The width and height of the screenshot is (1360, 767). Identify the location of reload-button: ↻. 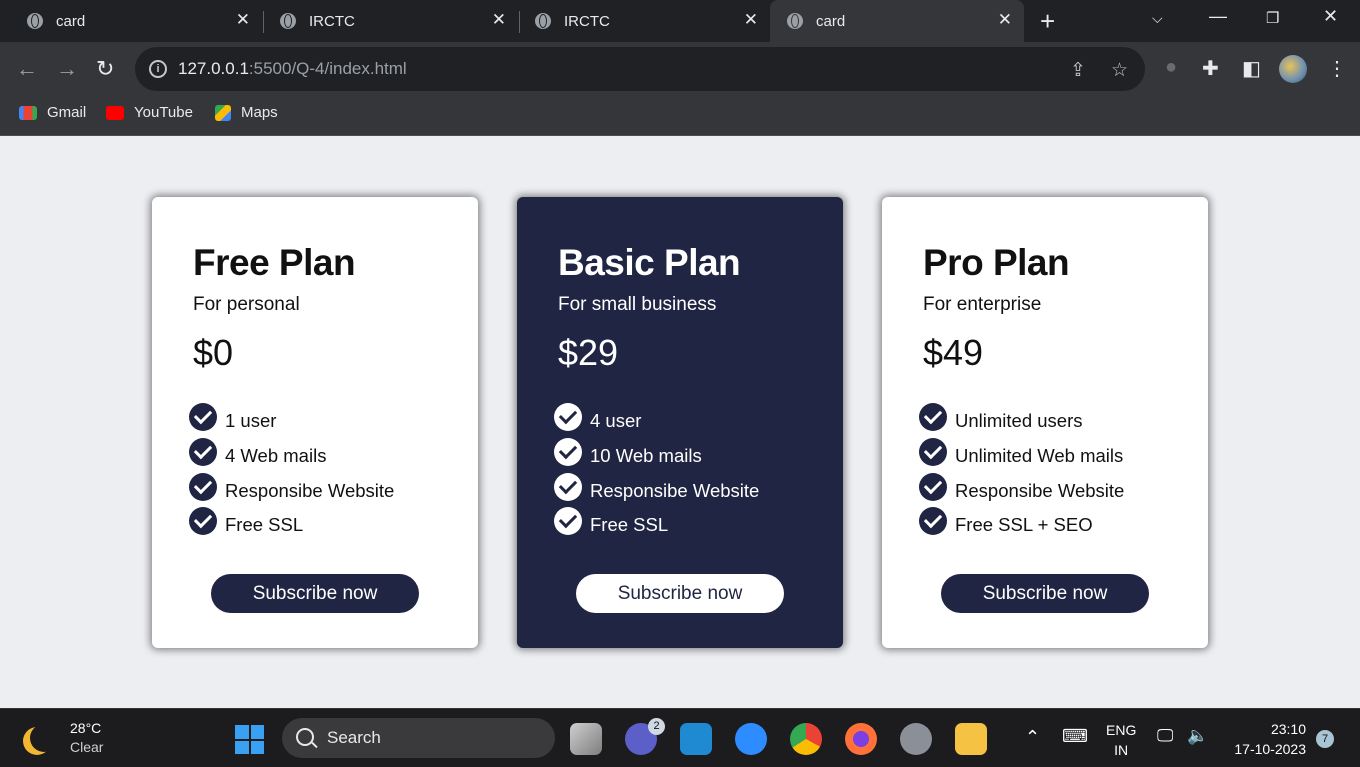
(105, 69).